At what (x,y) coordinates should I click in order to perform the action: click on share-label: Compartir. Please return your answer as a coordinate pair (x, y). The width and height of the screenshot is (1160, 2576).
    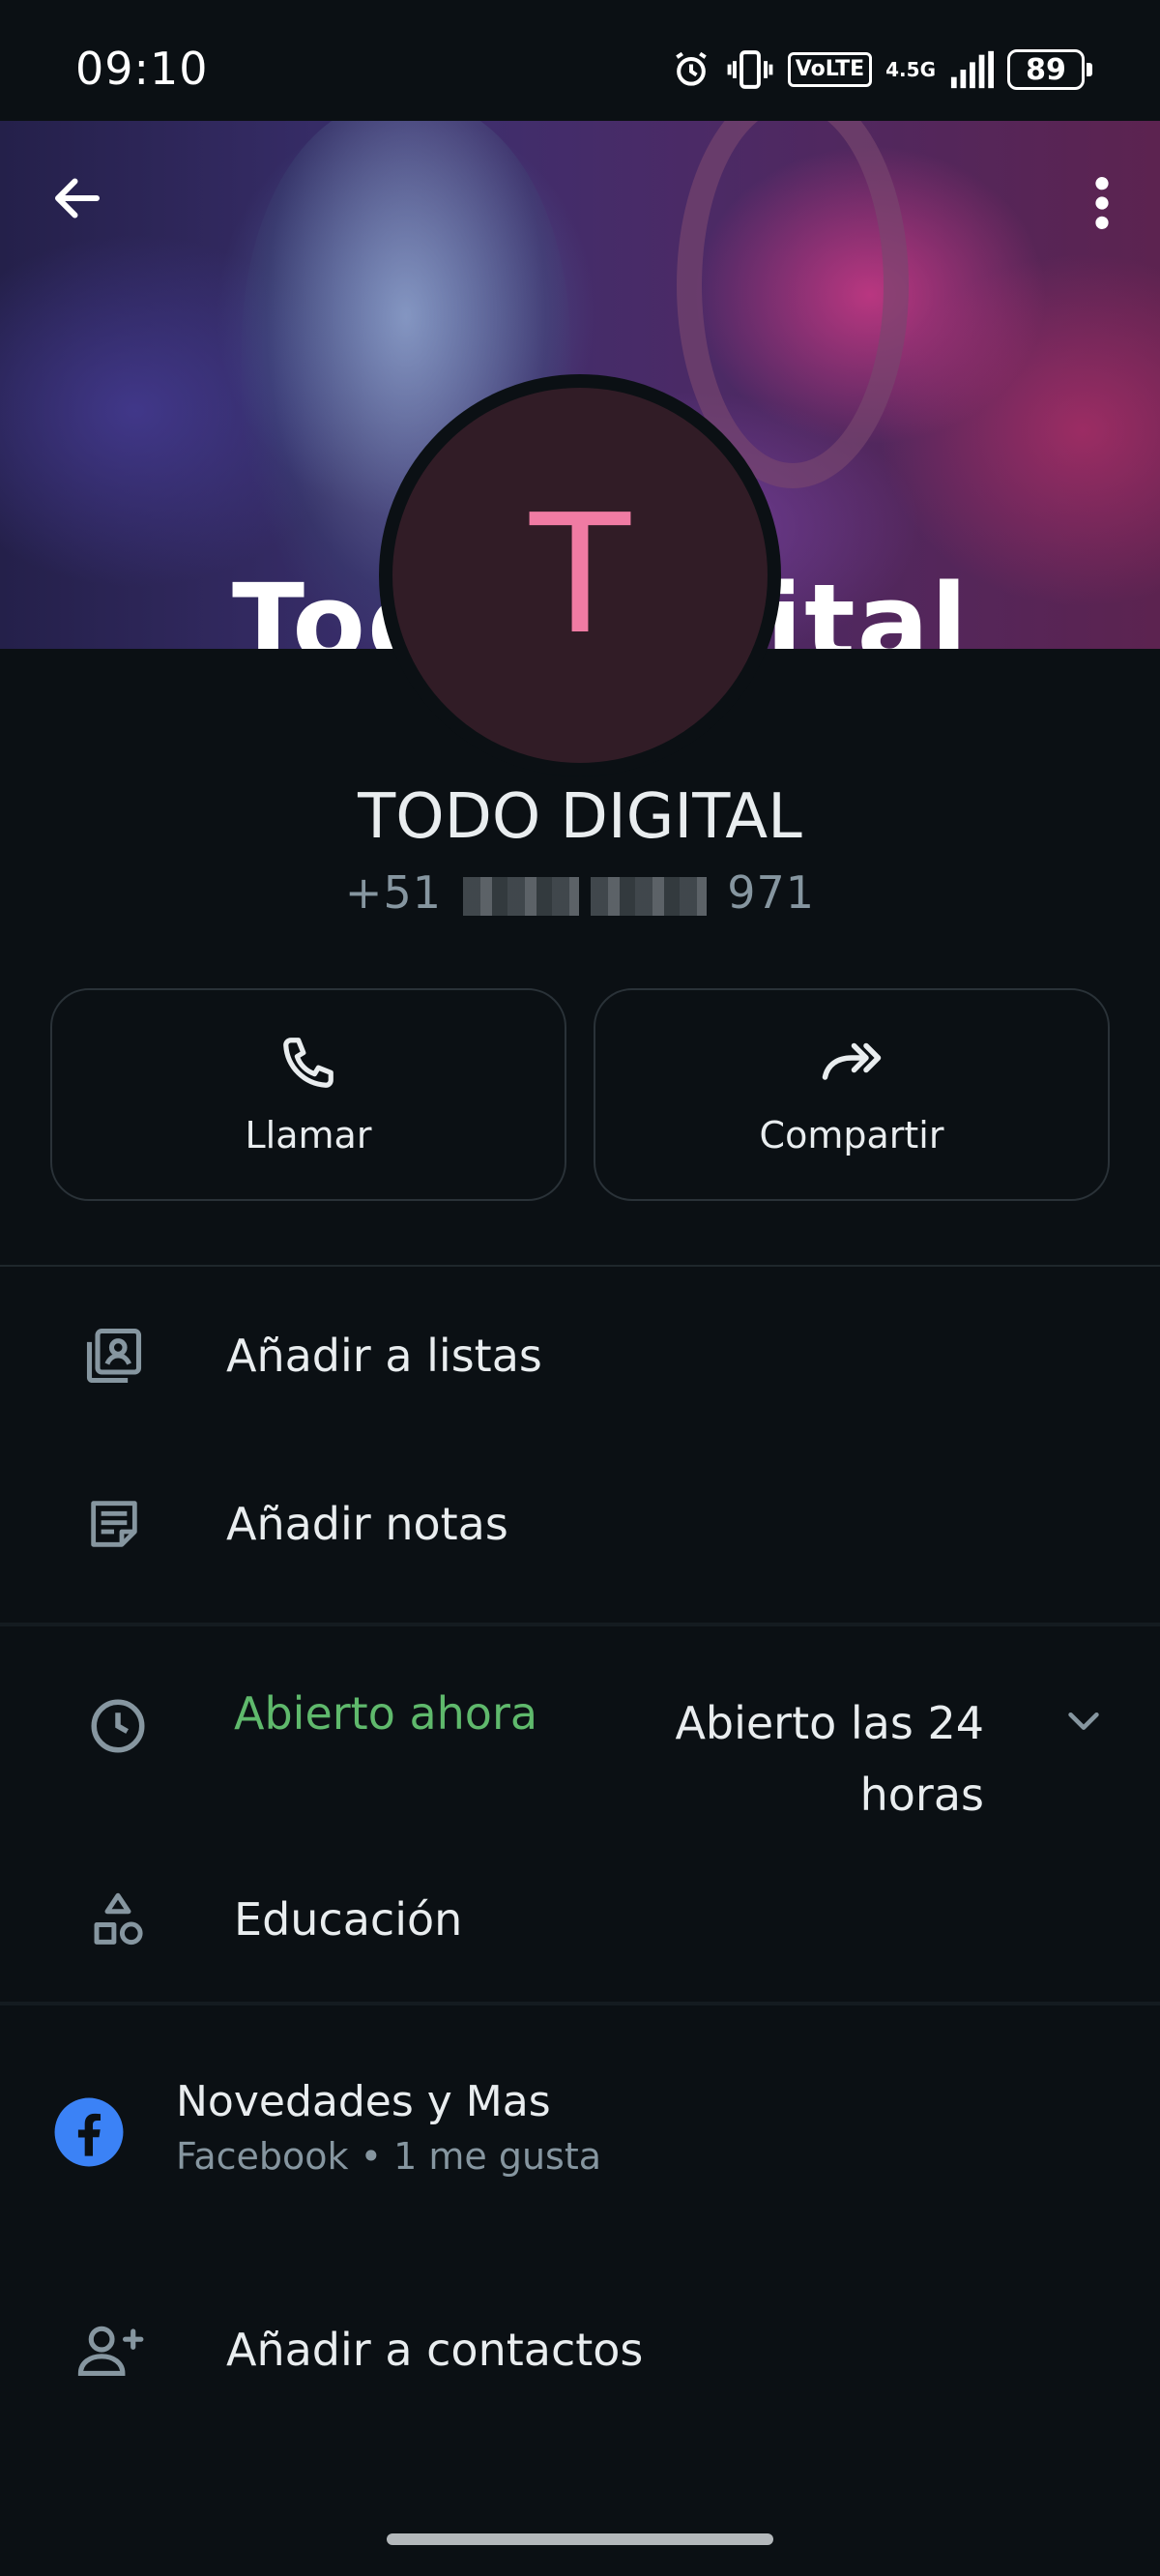
    Looking at the image, I should click on (852, 1135).